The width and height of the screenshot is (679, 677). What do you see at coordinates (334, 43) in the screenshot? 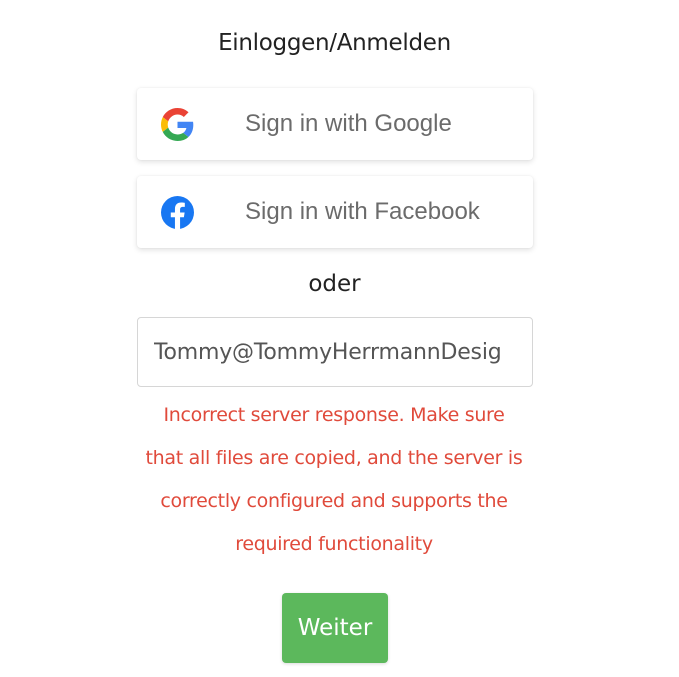
I see `page-title: Einloggen/Anmelden` at bounding box center [334, 43].